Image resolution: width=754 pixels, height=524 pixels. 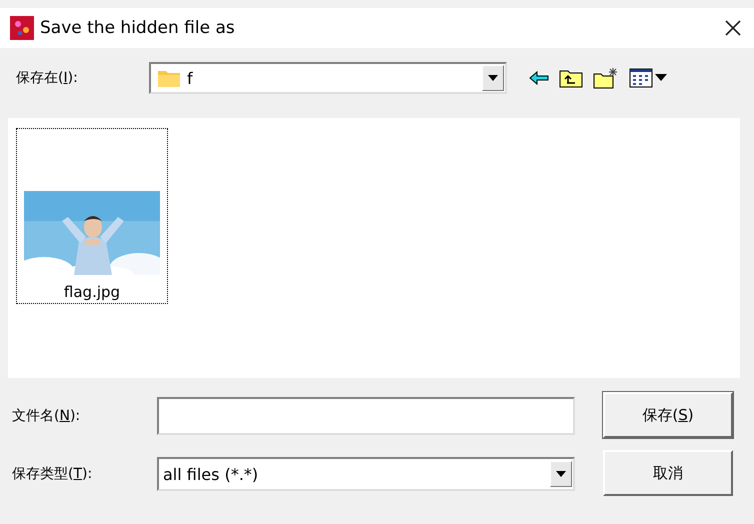 What do you see at coordinates (47, 416) in the screenshot?
I see `file-name-label: 文件名(N):` at bounding box center [47, 416].